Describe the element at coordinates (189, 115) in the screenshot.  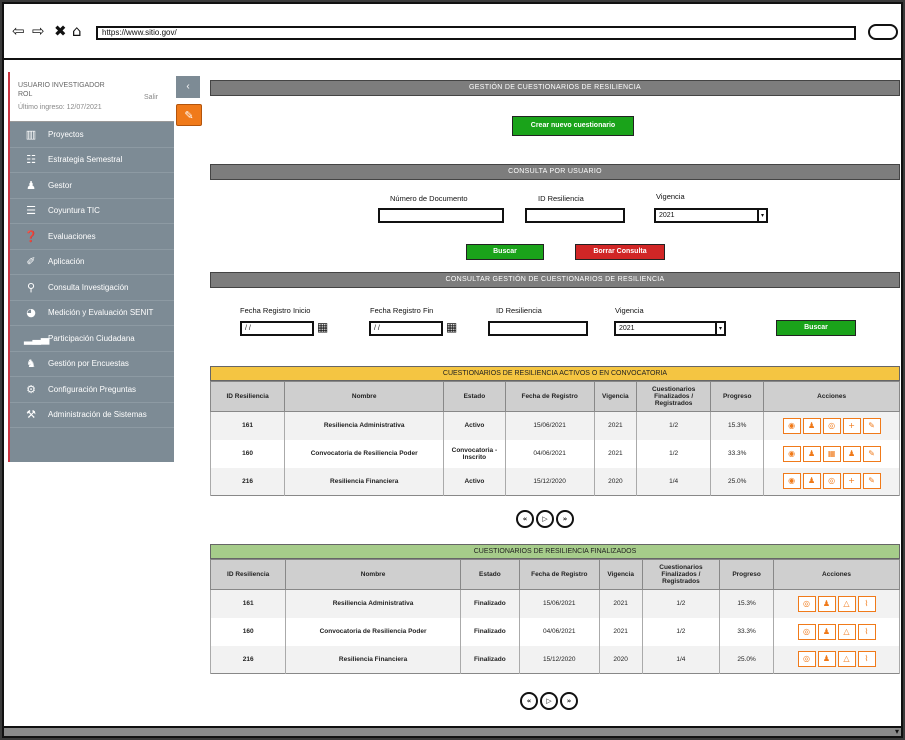
I see `edit-tool-icon: ✎` at that location.